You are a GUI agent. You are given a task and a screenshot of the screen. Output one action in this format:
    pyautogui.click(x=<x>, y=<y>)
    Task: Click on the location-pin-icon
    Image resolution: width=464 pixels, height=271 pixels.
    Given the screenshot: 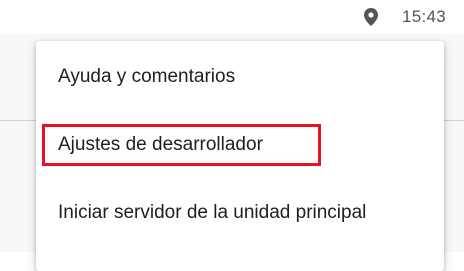 What is the action you would take?
    pyautogui.click(x=371, y=17)
    